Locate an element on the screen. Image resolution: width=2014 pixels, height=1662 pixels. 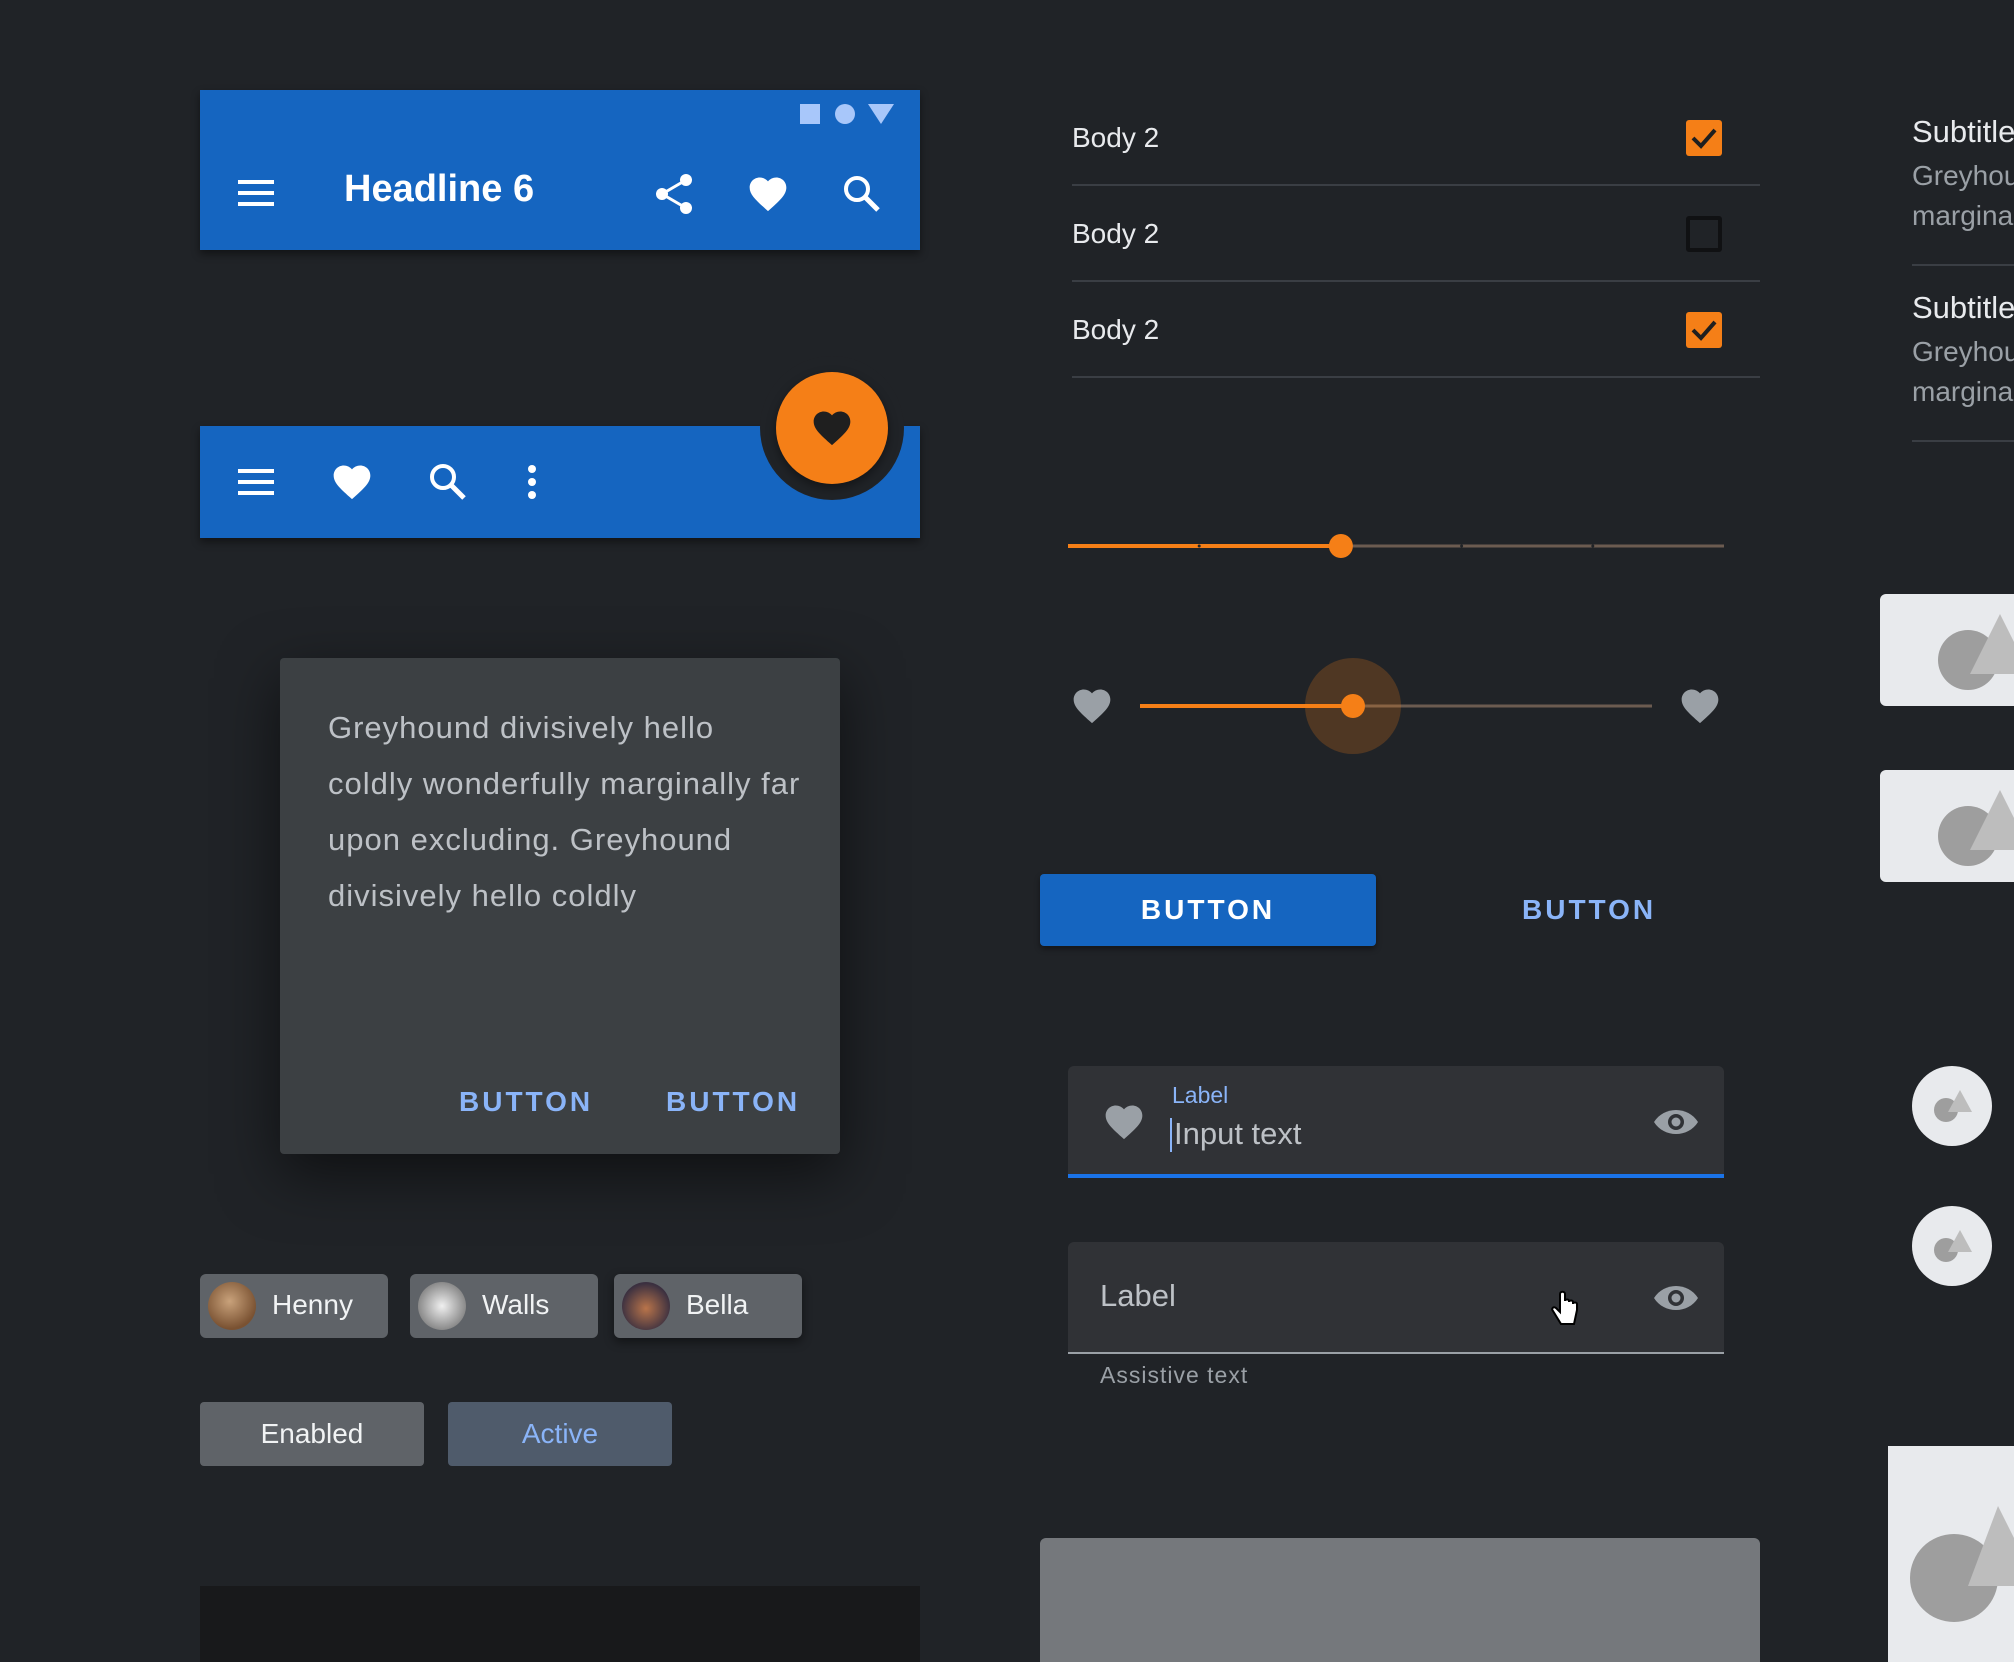
text-field-filled: Label Input text is located at coordinates (1396, 1122).